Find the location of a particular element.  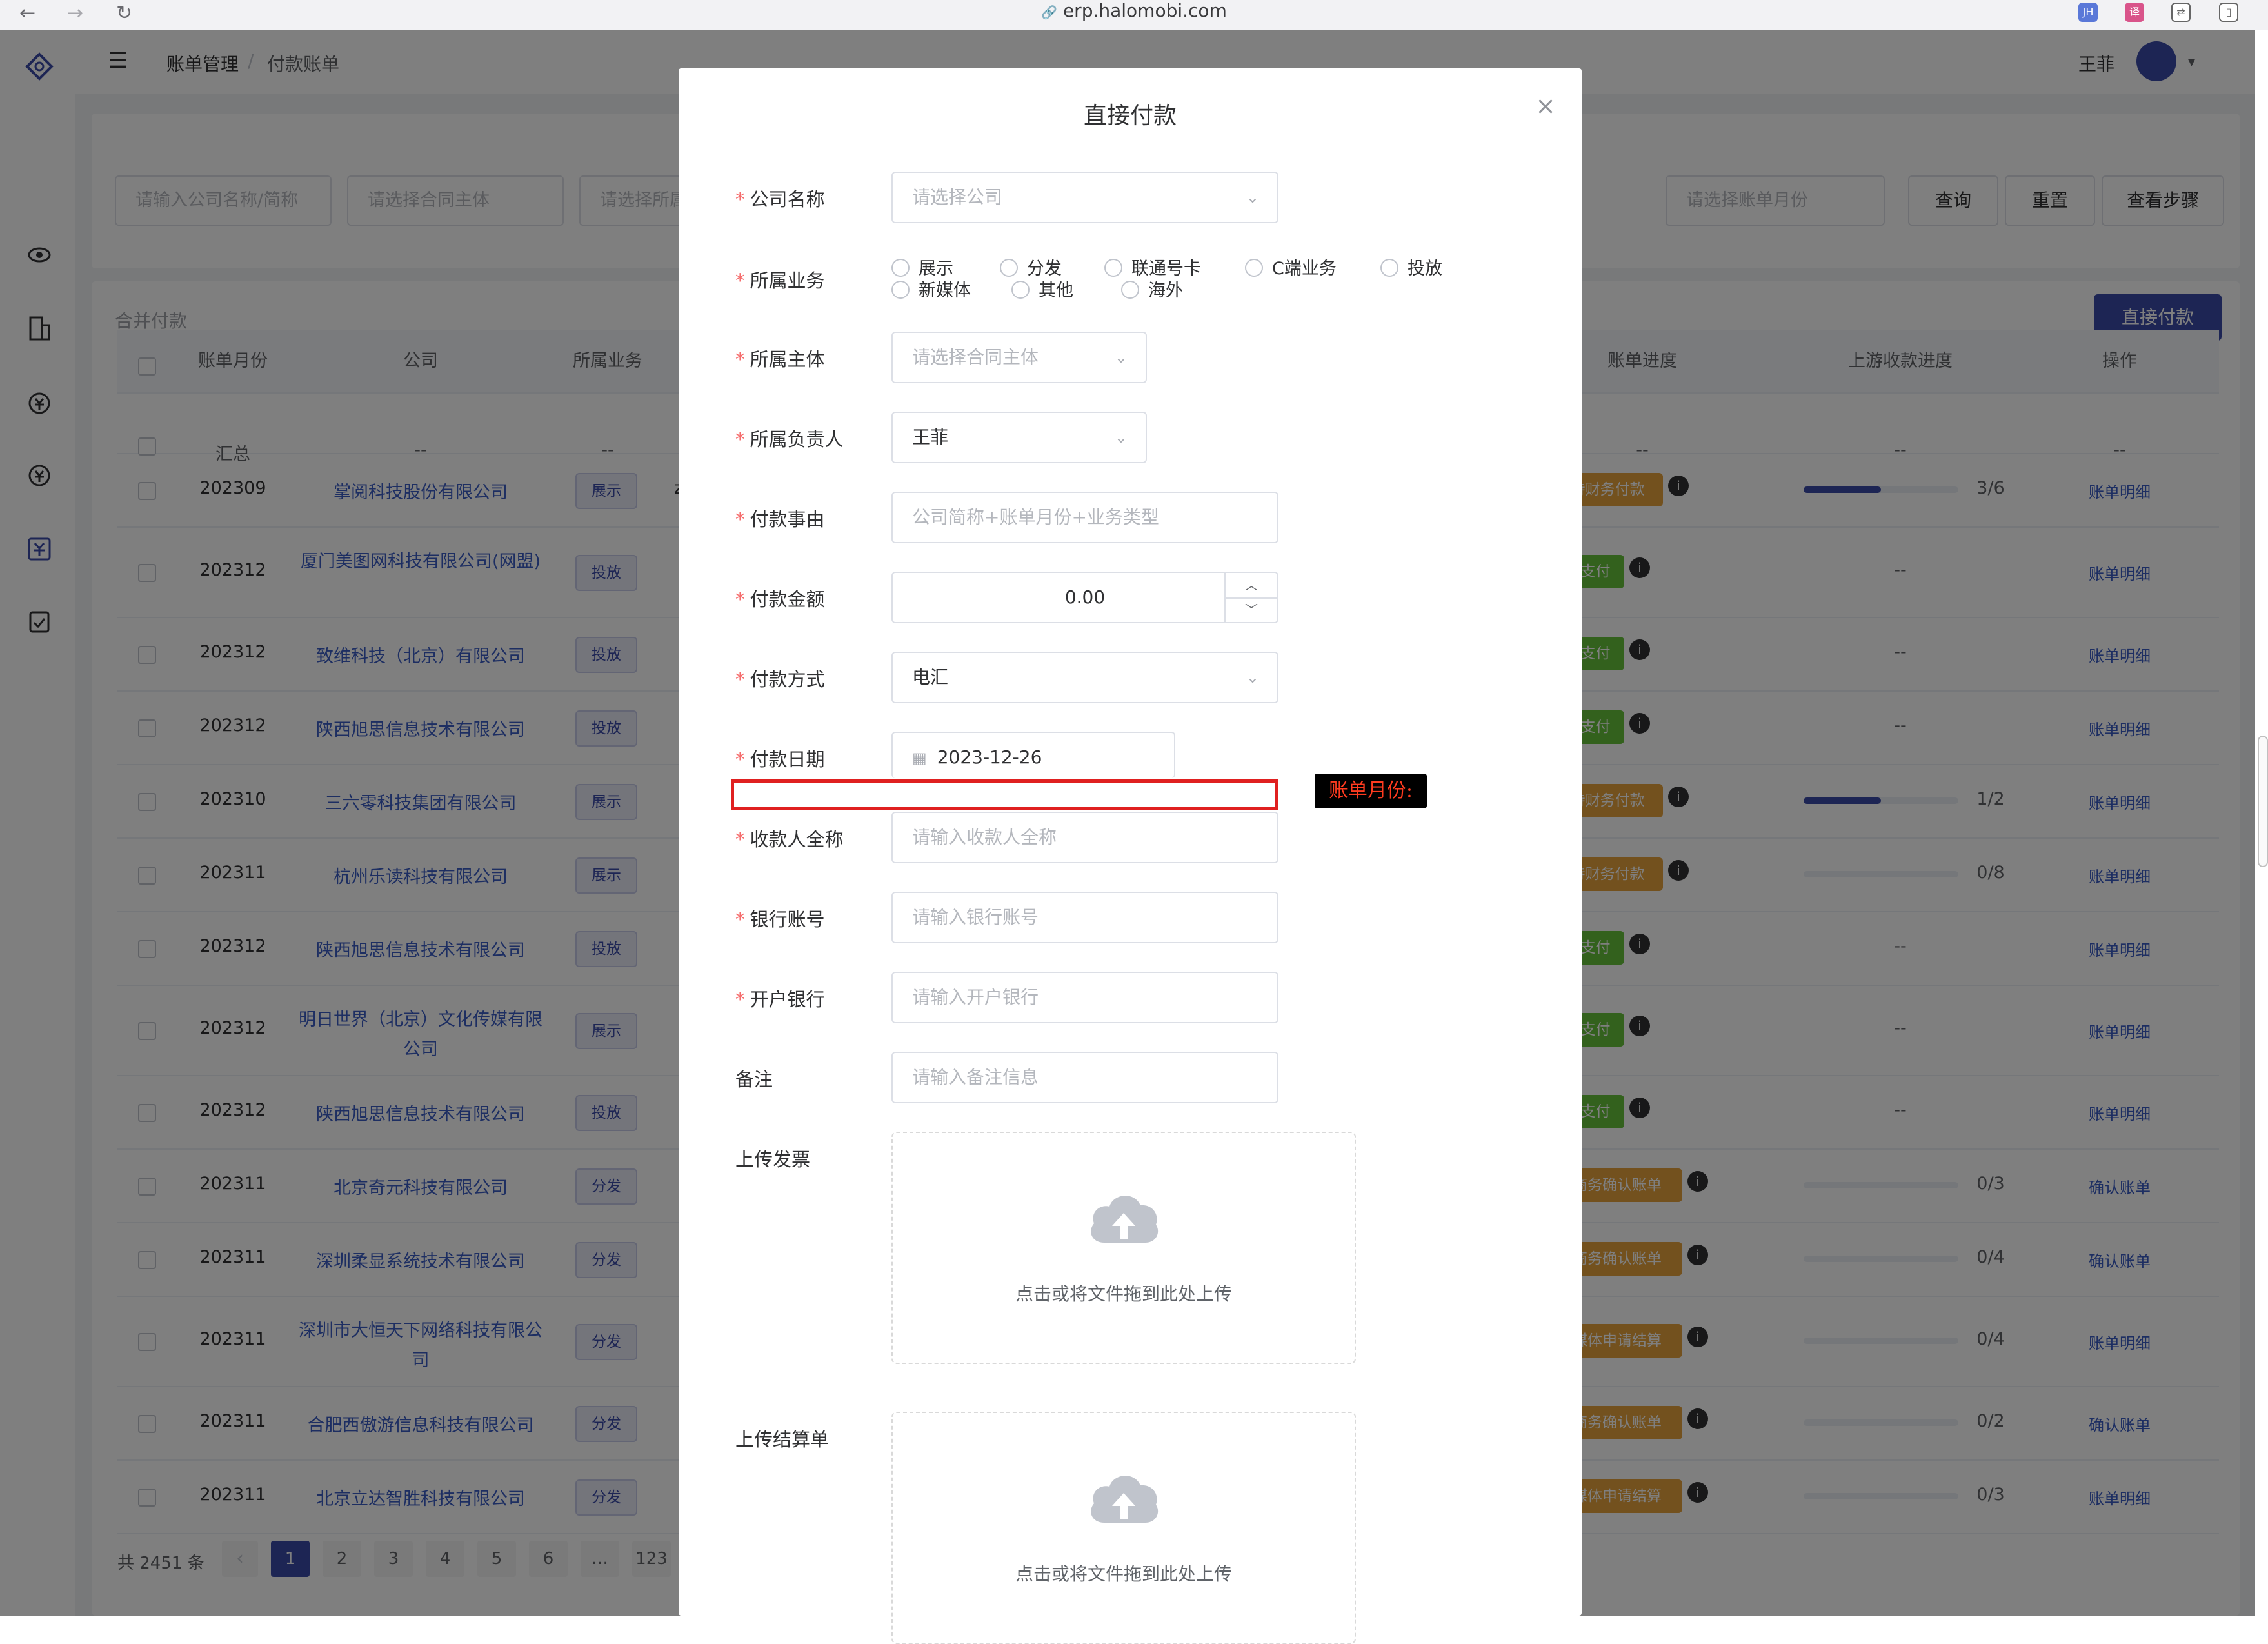

business-radio-option: 其他 is located at coordinates (1042, 288).